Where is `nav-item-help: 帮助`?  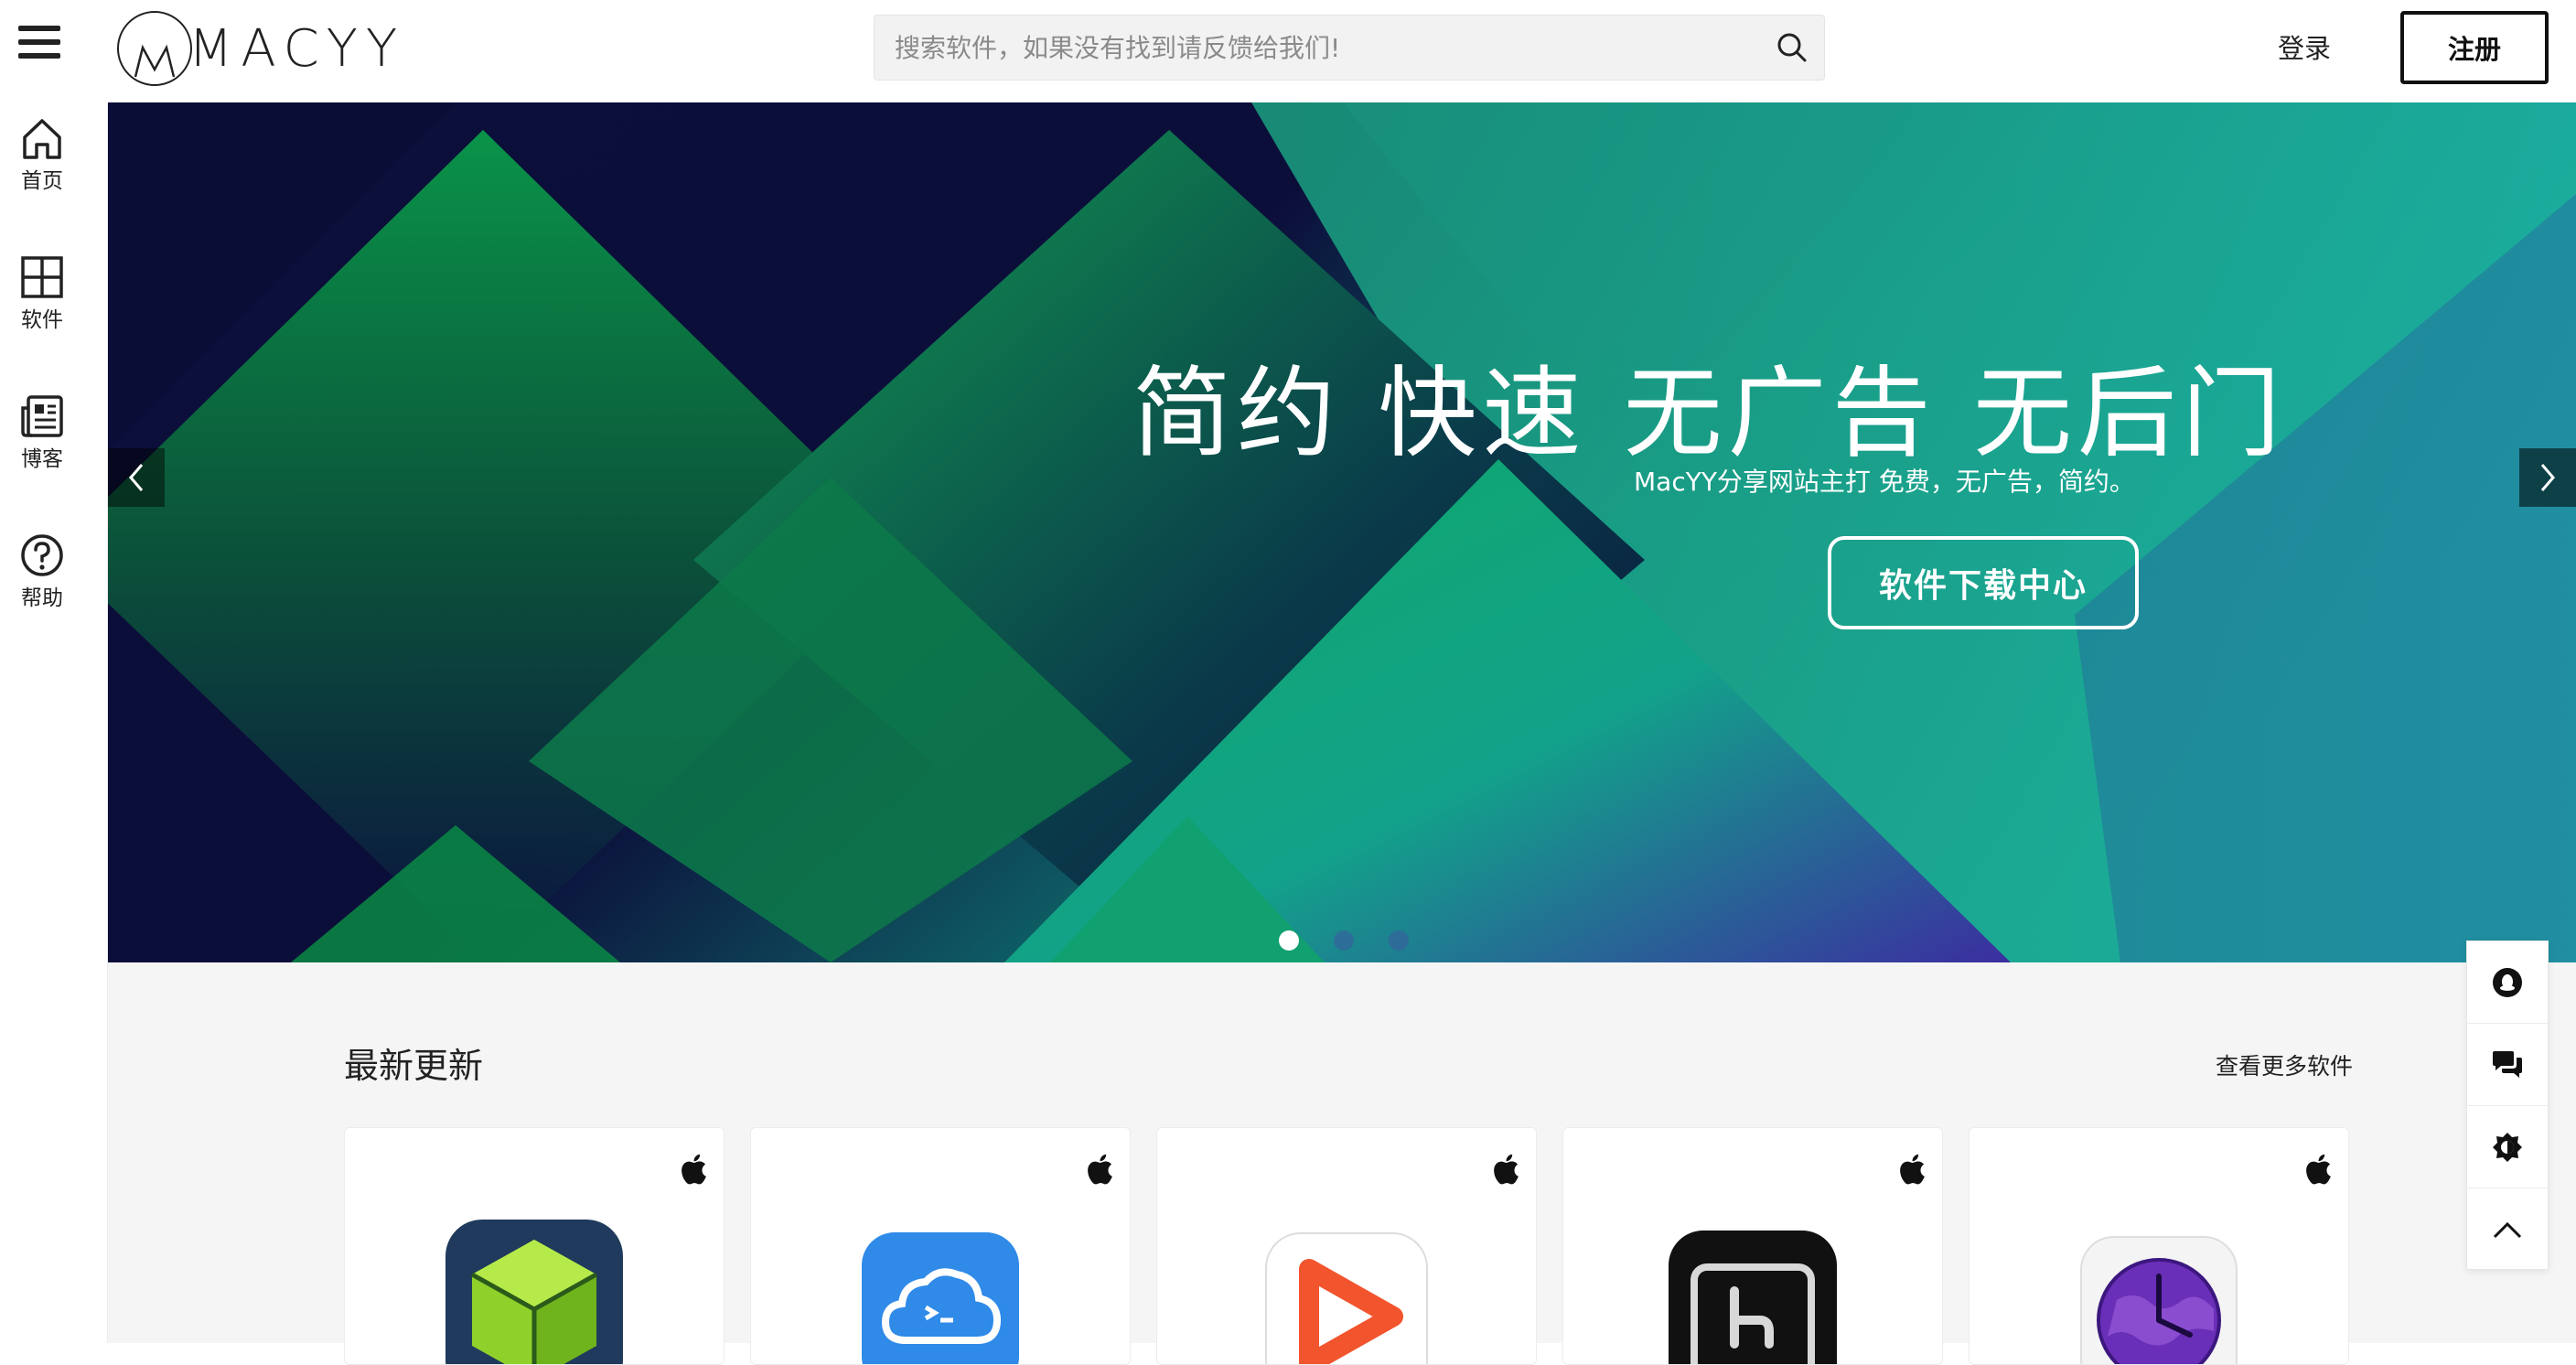 nav-item-help: 帮助 is located at coordinates (42, 587).